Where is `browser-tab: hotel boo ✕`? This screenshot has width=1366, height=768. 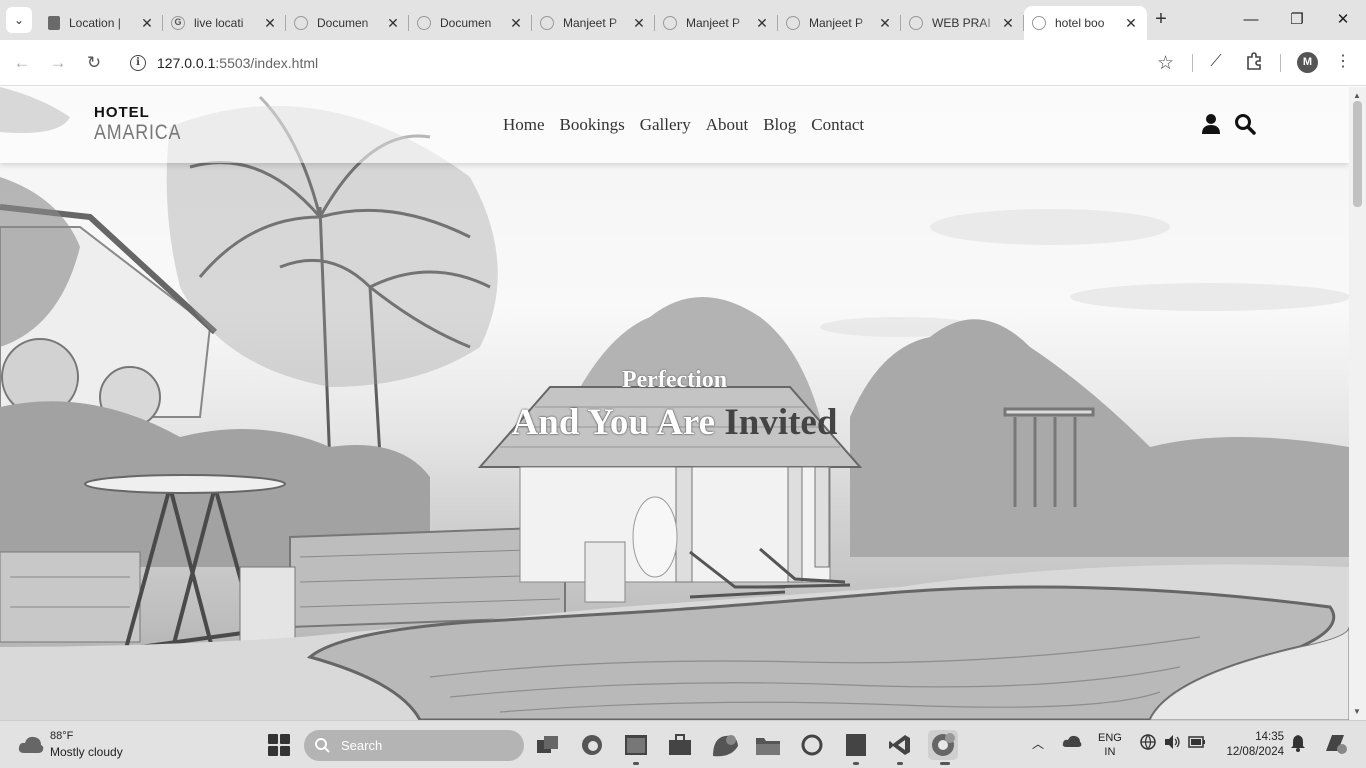
browser-tab: hotel boo ✕ is located at coordinates (1085, 23).